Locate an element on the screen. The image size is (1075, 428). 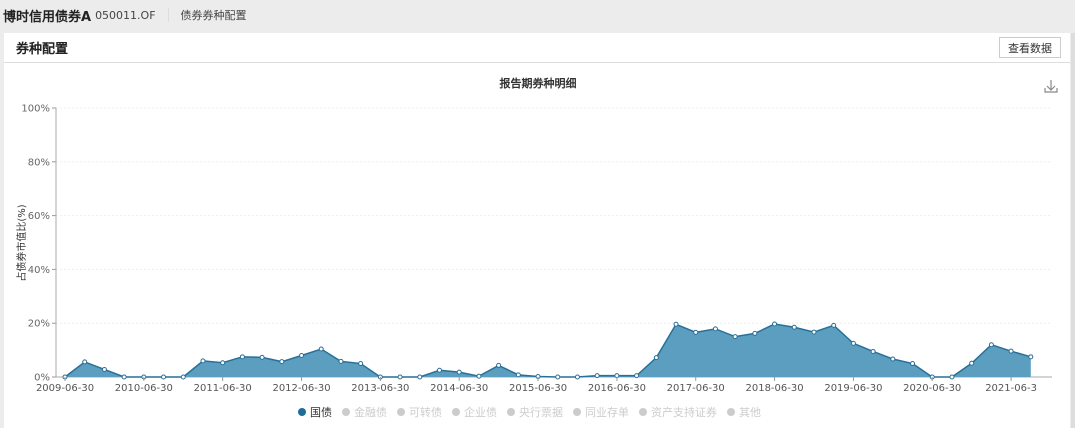
legend-item-金融债: 金融债 is located at coordinates (364, 412).